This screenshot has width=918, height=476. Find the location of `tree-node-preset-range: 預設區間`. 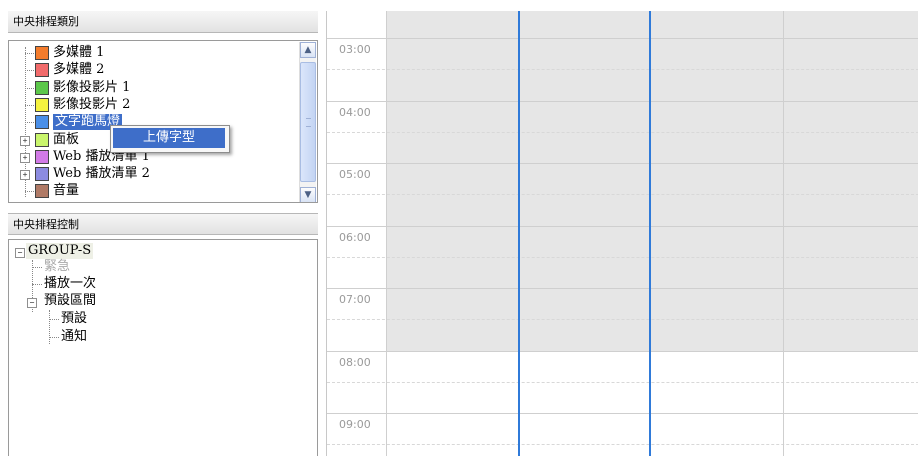

tree-node-preset-range: 預設區間 is located at coordinates (70, 301).